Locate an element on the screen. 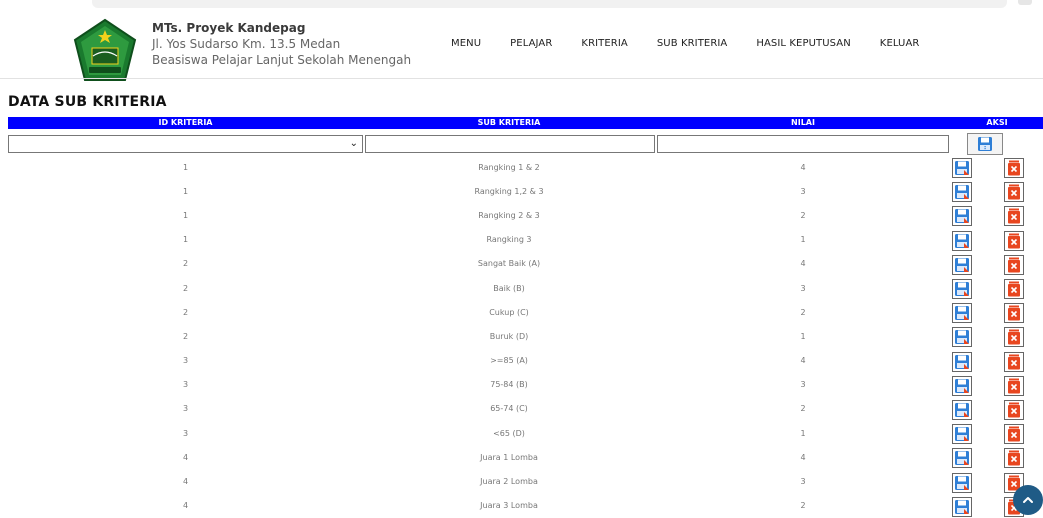 The width and height of the screenshot is (1043, 518). cell-sub-kriteria: Juara 3 Lomba is located at coordinates (509, 506).